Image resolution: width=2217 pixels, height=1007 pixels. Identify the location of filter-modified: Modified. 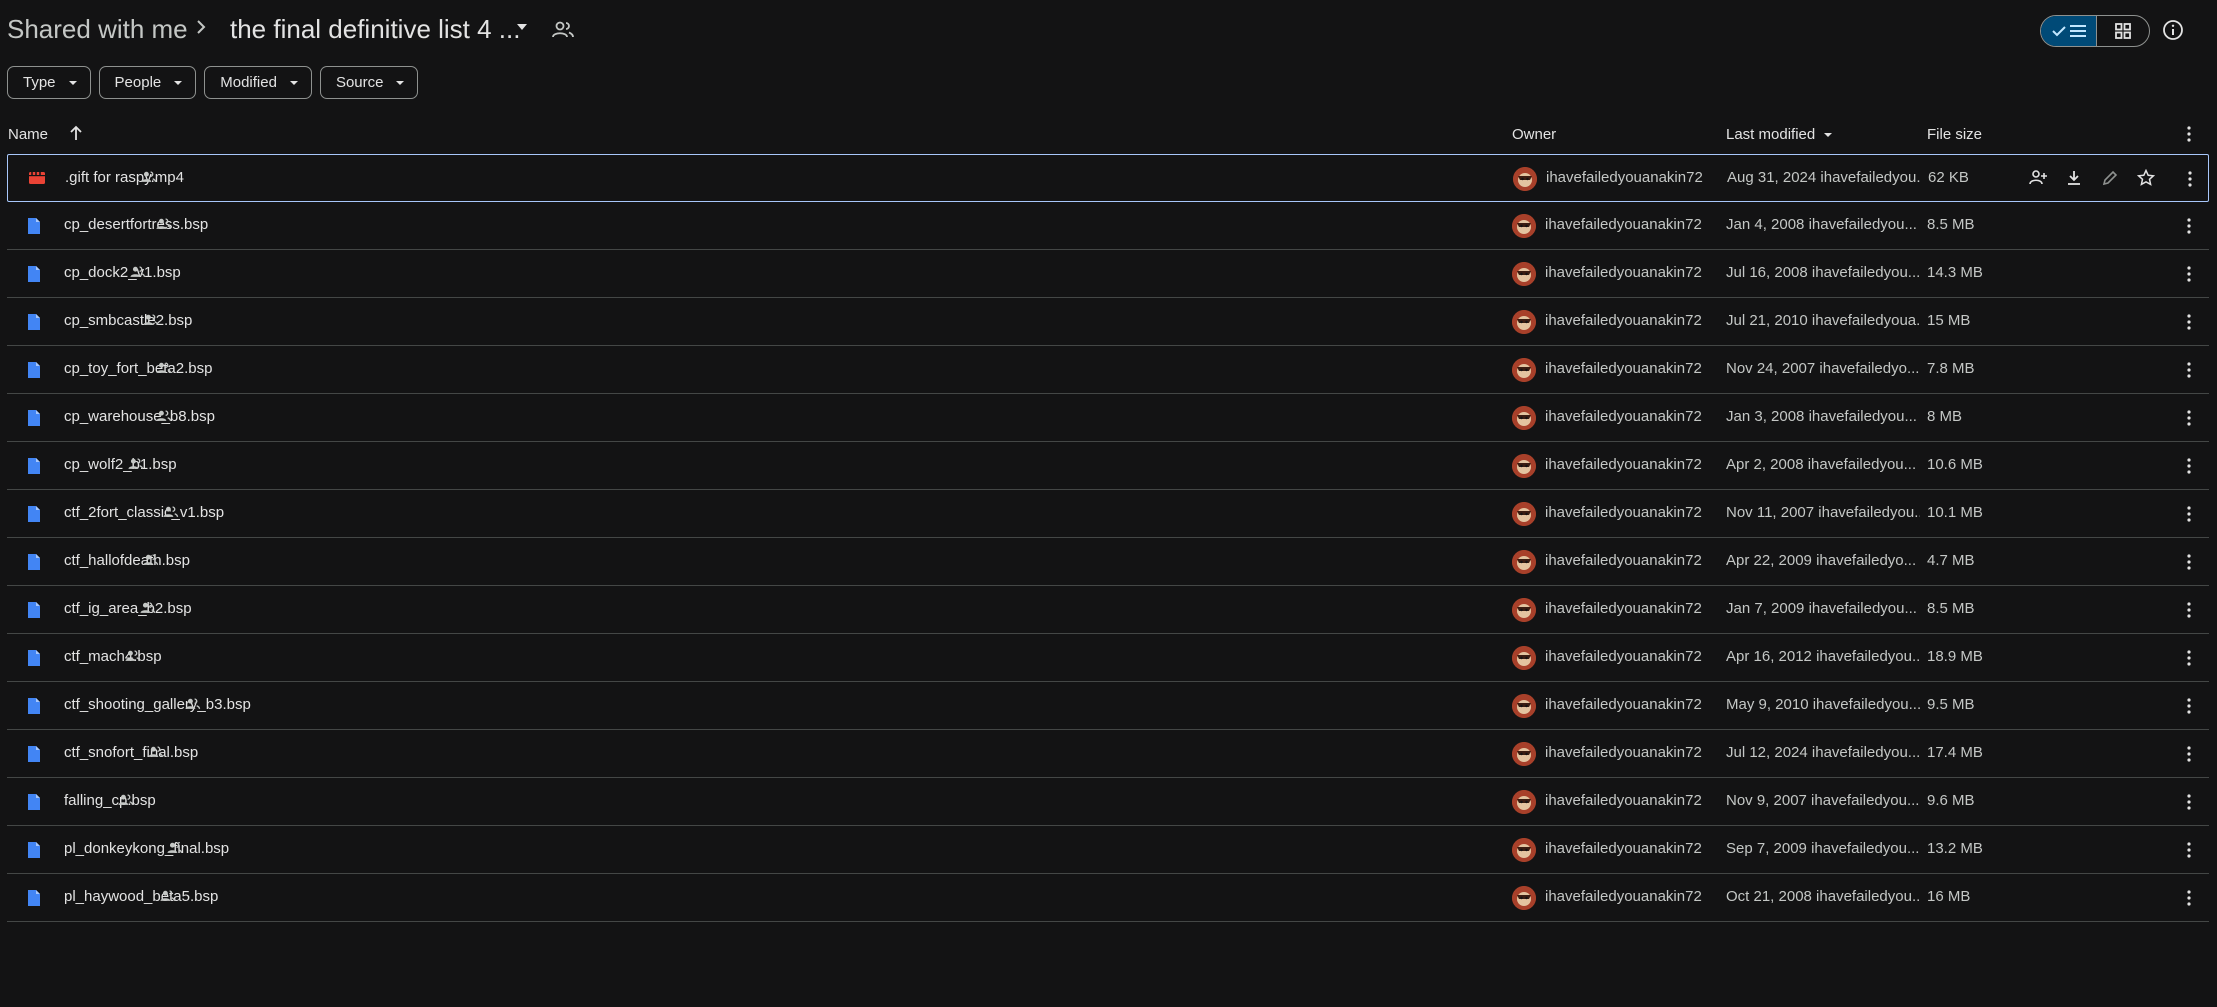
(258, 82).